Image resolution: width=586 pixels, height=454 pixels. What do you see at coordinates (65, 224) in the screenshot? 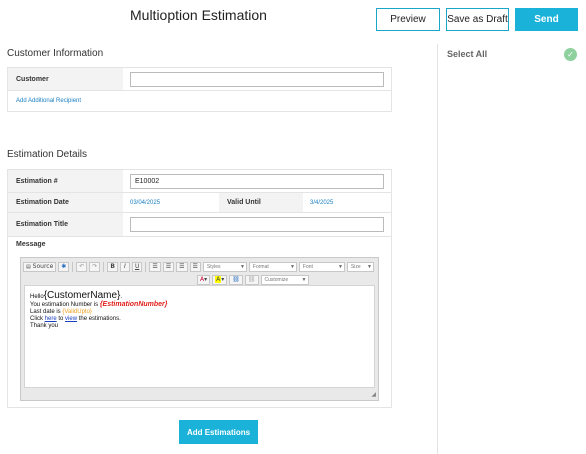
I see `estimation-title-label: Estimation Title` at bounding box center [65, 224].